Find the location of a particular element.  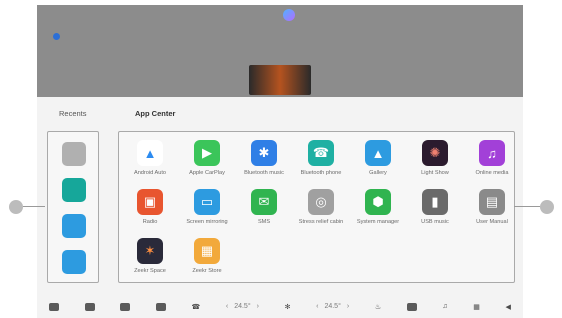

media-thumbnail is located at coordinates (280, 80).